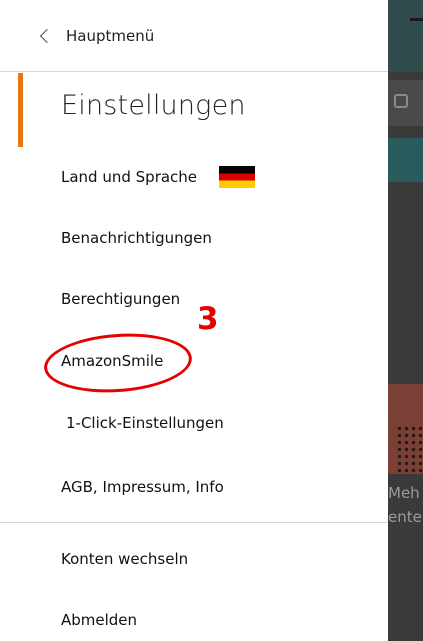 This screenshot has height=641, width=423. What do you see at coordinates (404, 493) in the screenshot?
I see `background-text-line-1: Meh` at bounding box center [404, 493].